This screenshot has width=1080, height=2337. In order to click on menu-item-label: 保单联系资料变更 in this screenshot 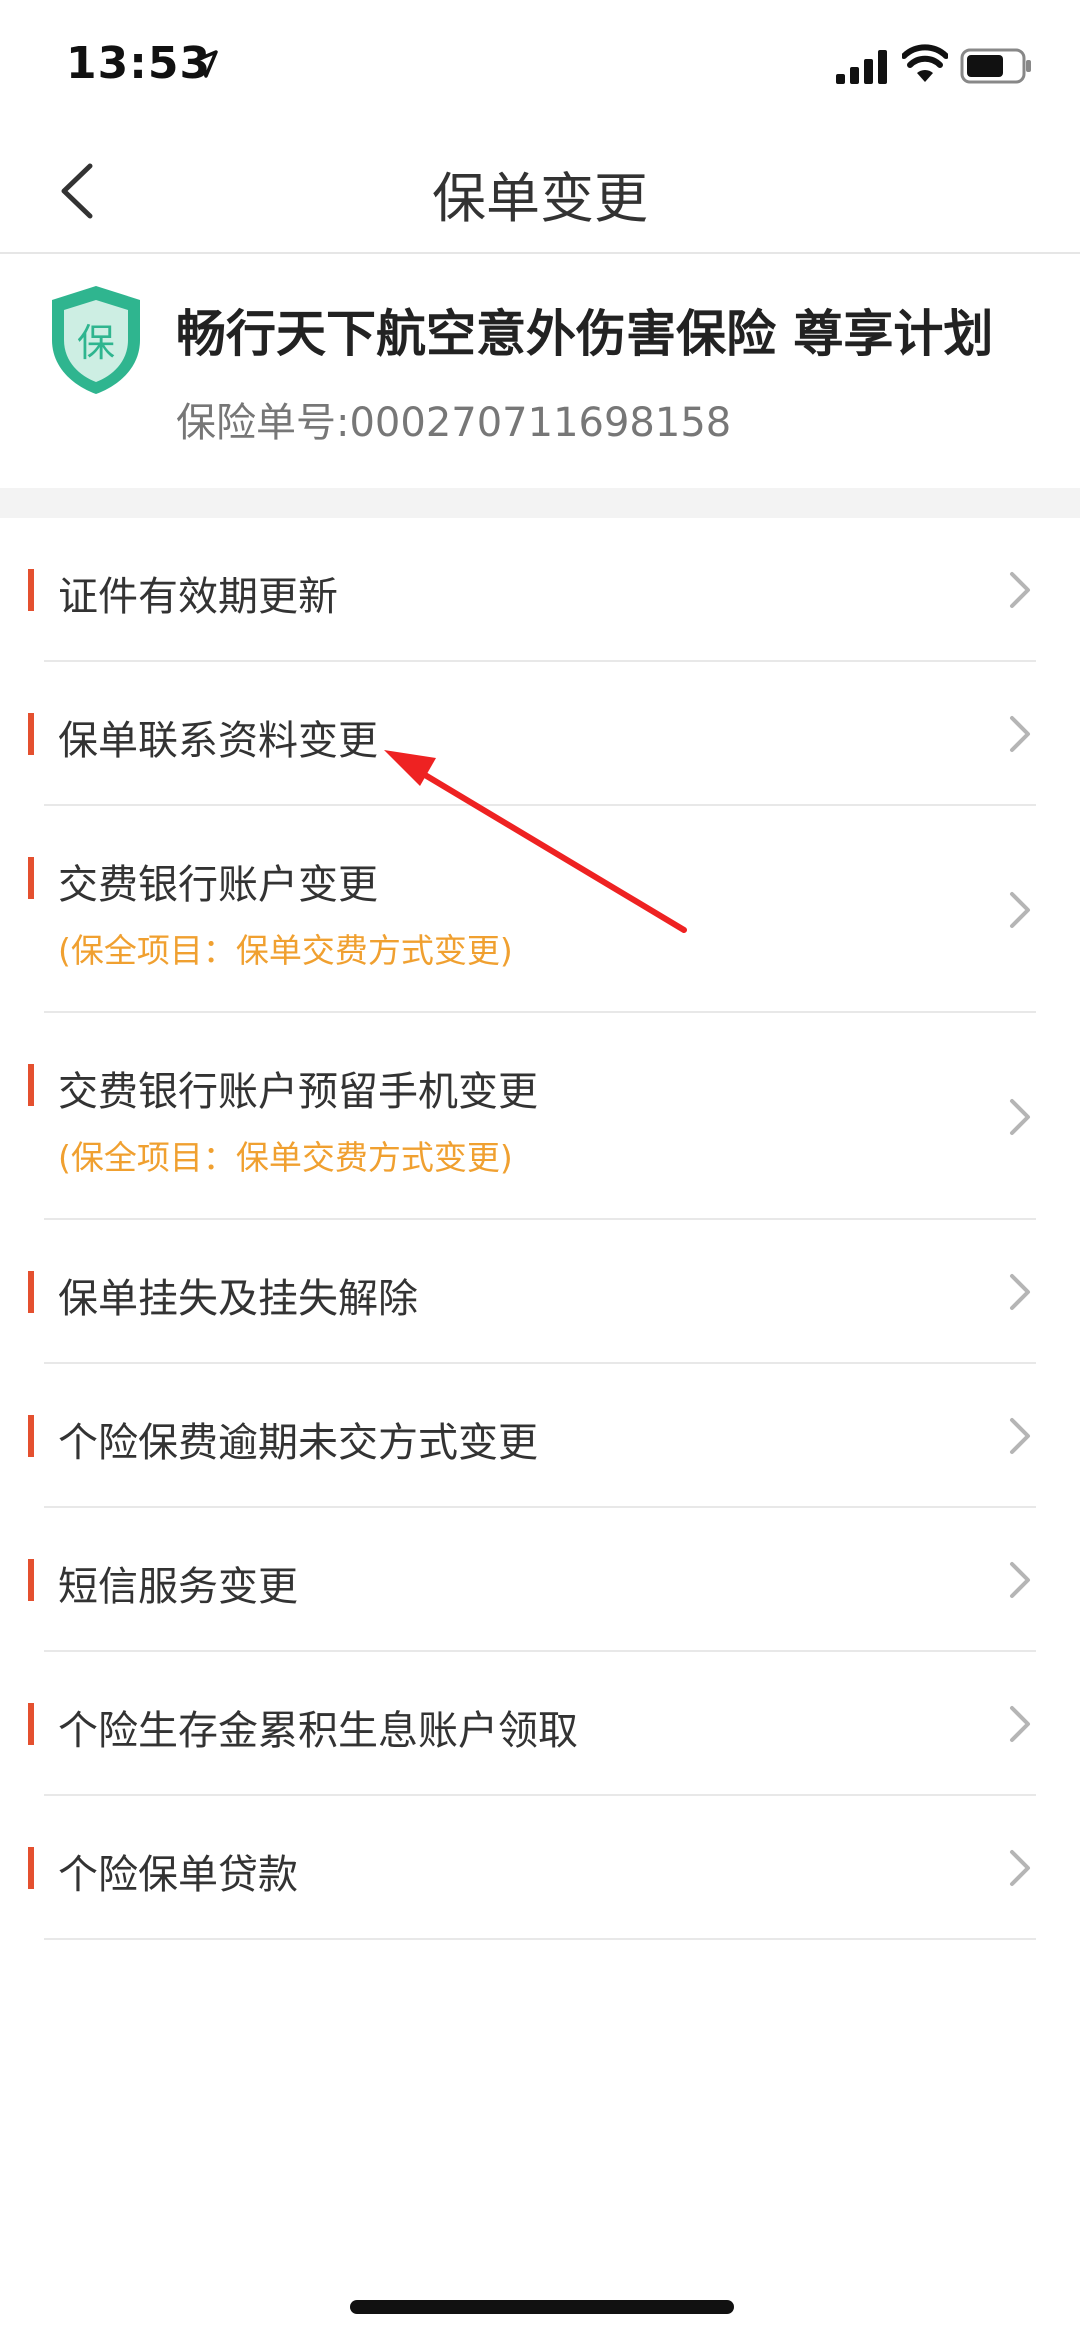, I will do `click(218, 741)`.